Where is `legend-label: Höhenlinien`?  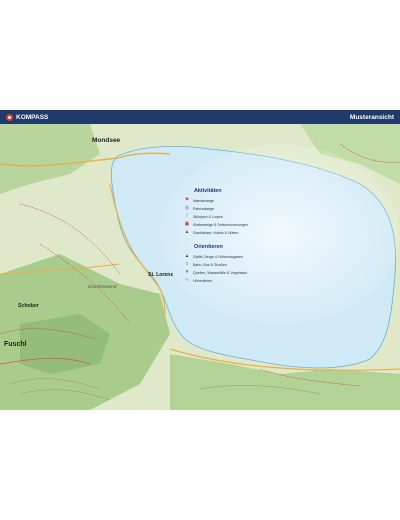
legend-label: Höhenlinien is located at coordinates (202, 280).